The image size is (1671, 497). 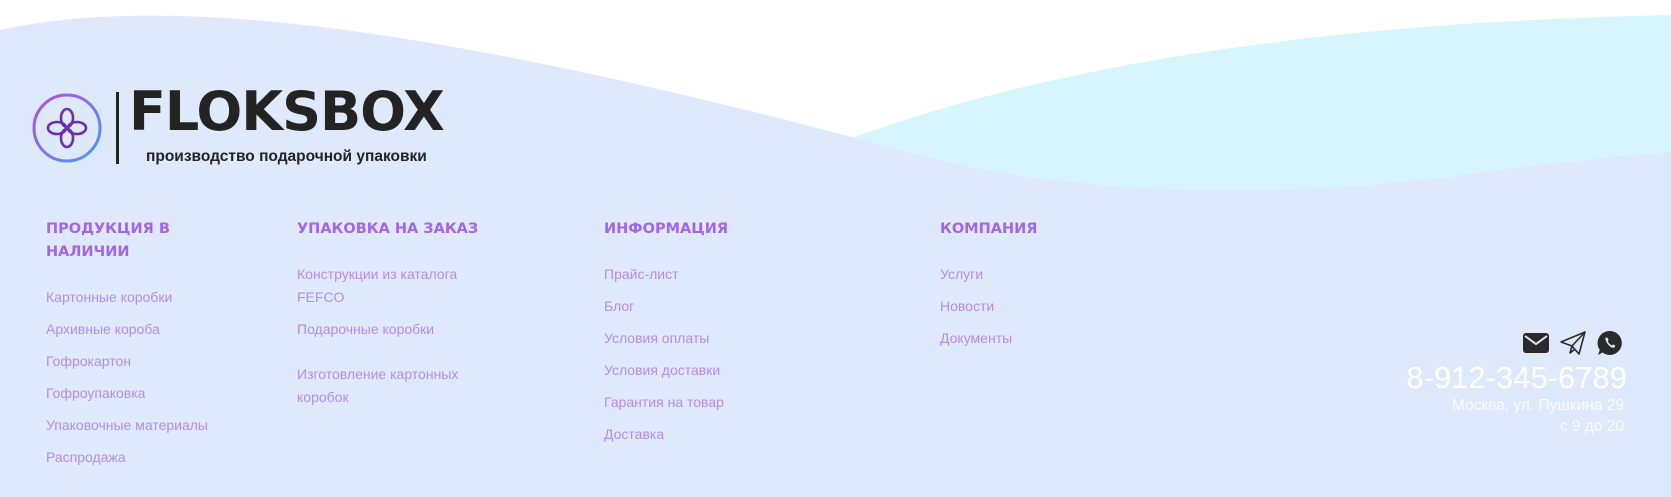 I want to click on mail-icon, so click(x=1536, y=343).